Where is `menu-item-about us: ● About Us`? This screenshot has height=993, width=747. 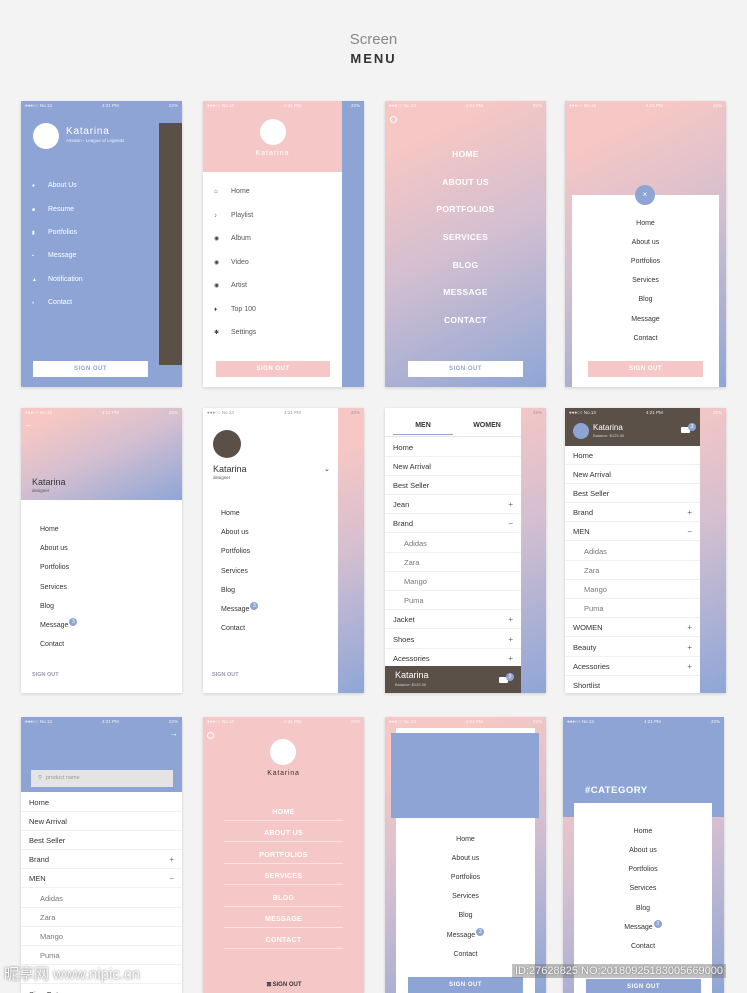
menu-item-about us: ● About Us is located at coordinates (54, 186).